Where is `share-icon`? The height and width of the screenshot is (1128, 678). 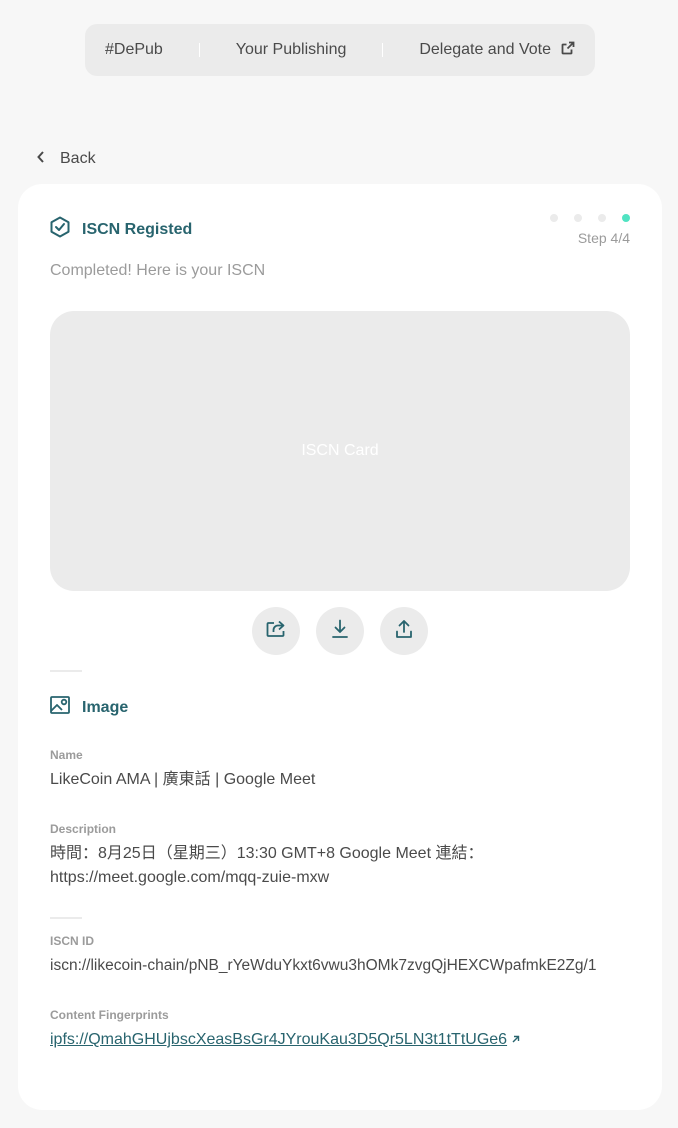 share-icon is located at coordinates (276, 631).